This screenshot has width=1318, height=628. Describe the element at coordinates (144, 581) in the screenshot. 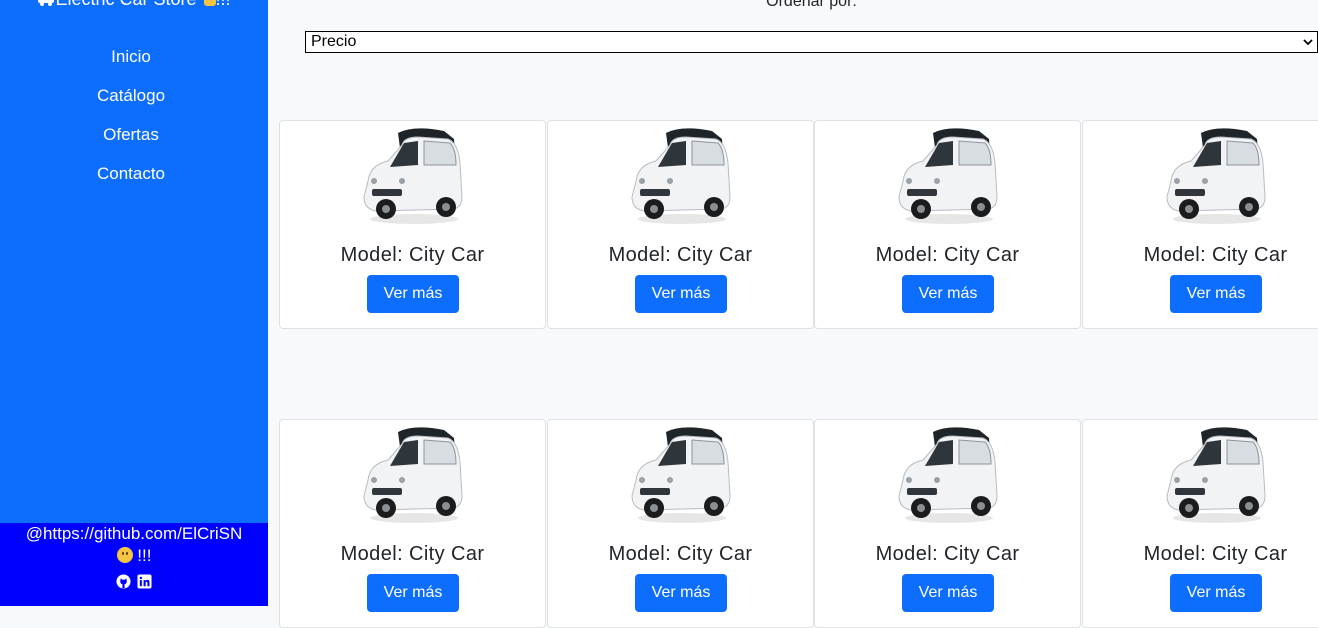

I see `linkedin-icon` at that location.